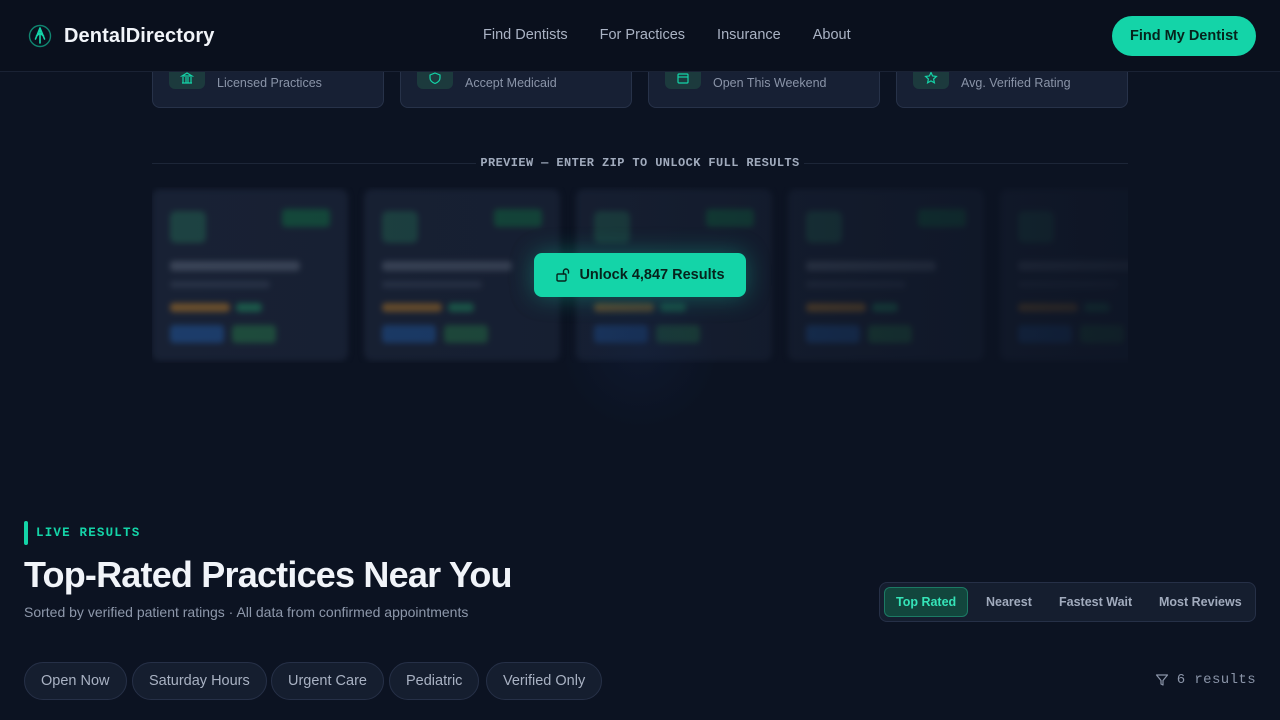  I want to click on stat-label: Accept Medicaid, so click(511, 83).